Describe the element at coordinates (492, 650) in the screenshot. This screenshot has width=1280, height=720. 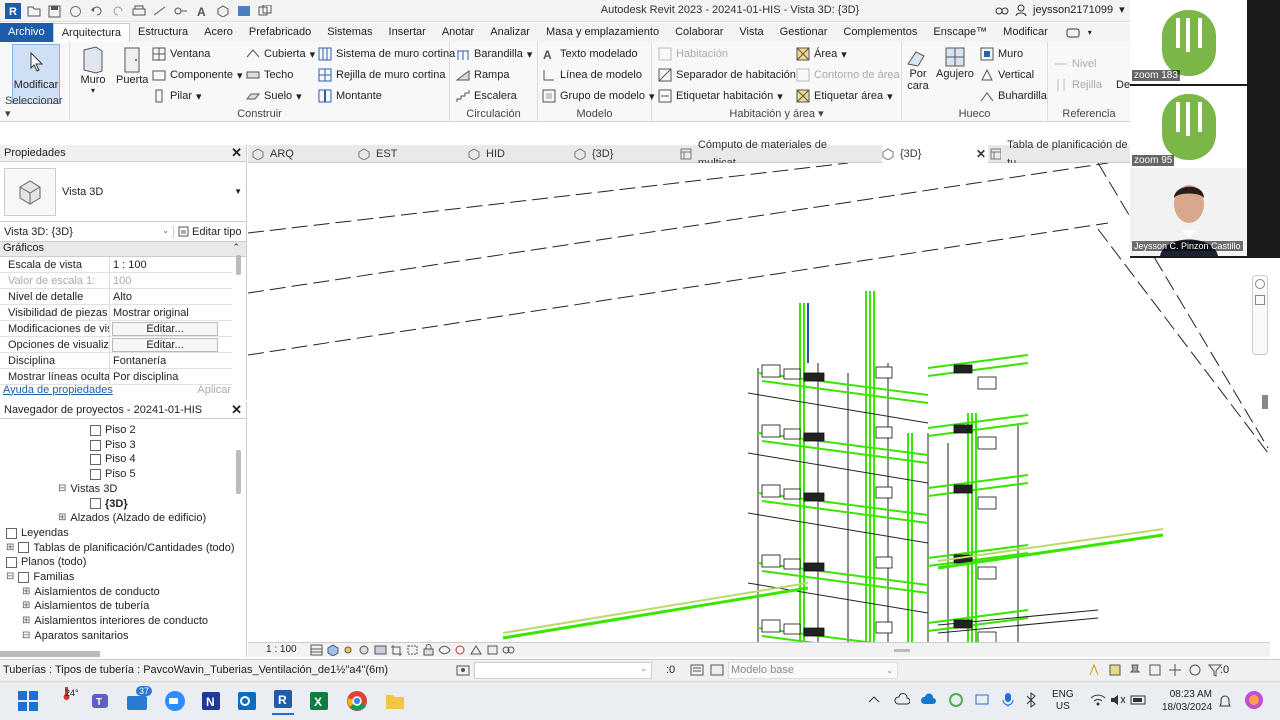
I see `highlight-icon` at that location.